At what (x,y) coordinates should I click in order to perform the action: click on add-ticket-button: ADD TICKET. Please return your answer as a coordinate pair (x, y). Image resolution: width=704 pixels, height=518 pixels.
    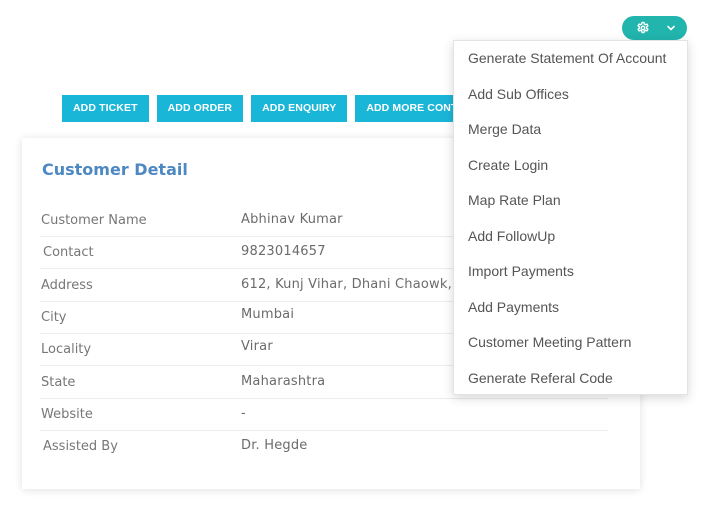
    Looking at the image, I should click on (105, 108).